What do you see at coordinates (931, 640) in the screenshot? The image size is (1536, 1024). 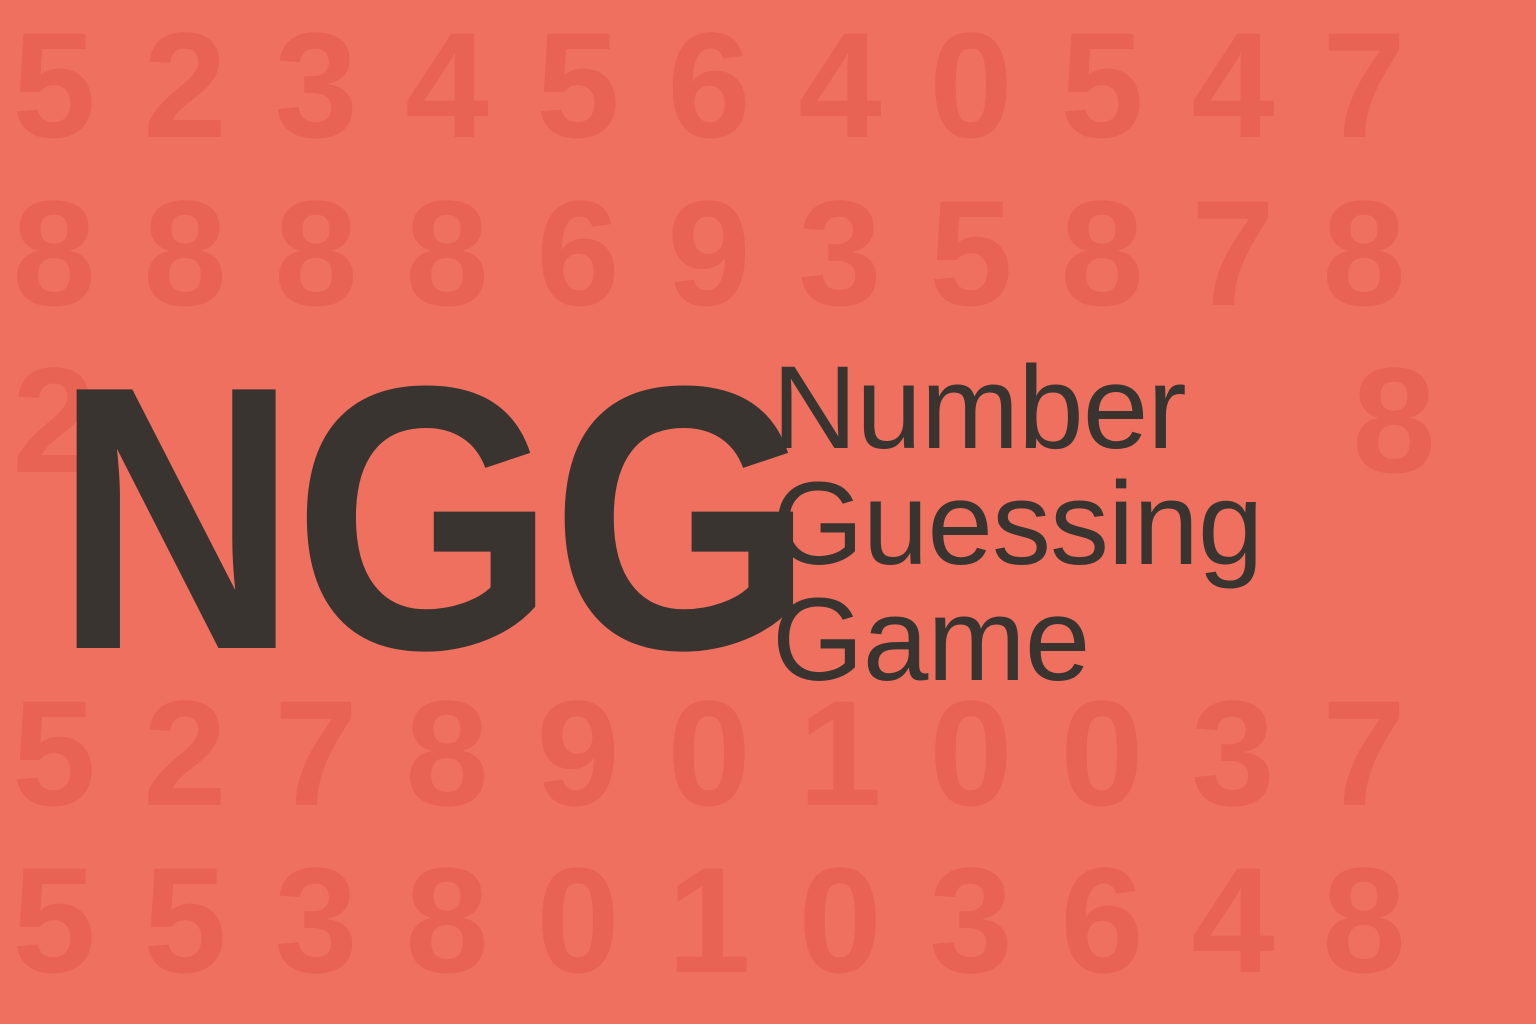 I see `title-line-3: Game` at bounding box center [931, 640].